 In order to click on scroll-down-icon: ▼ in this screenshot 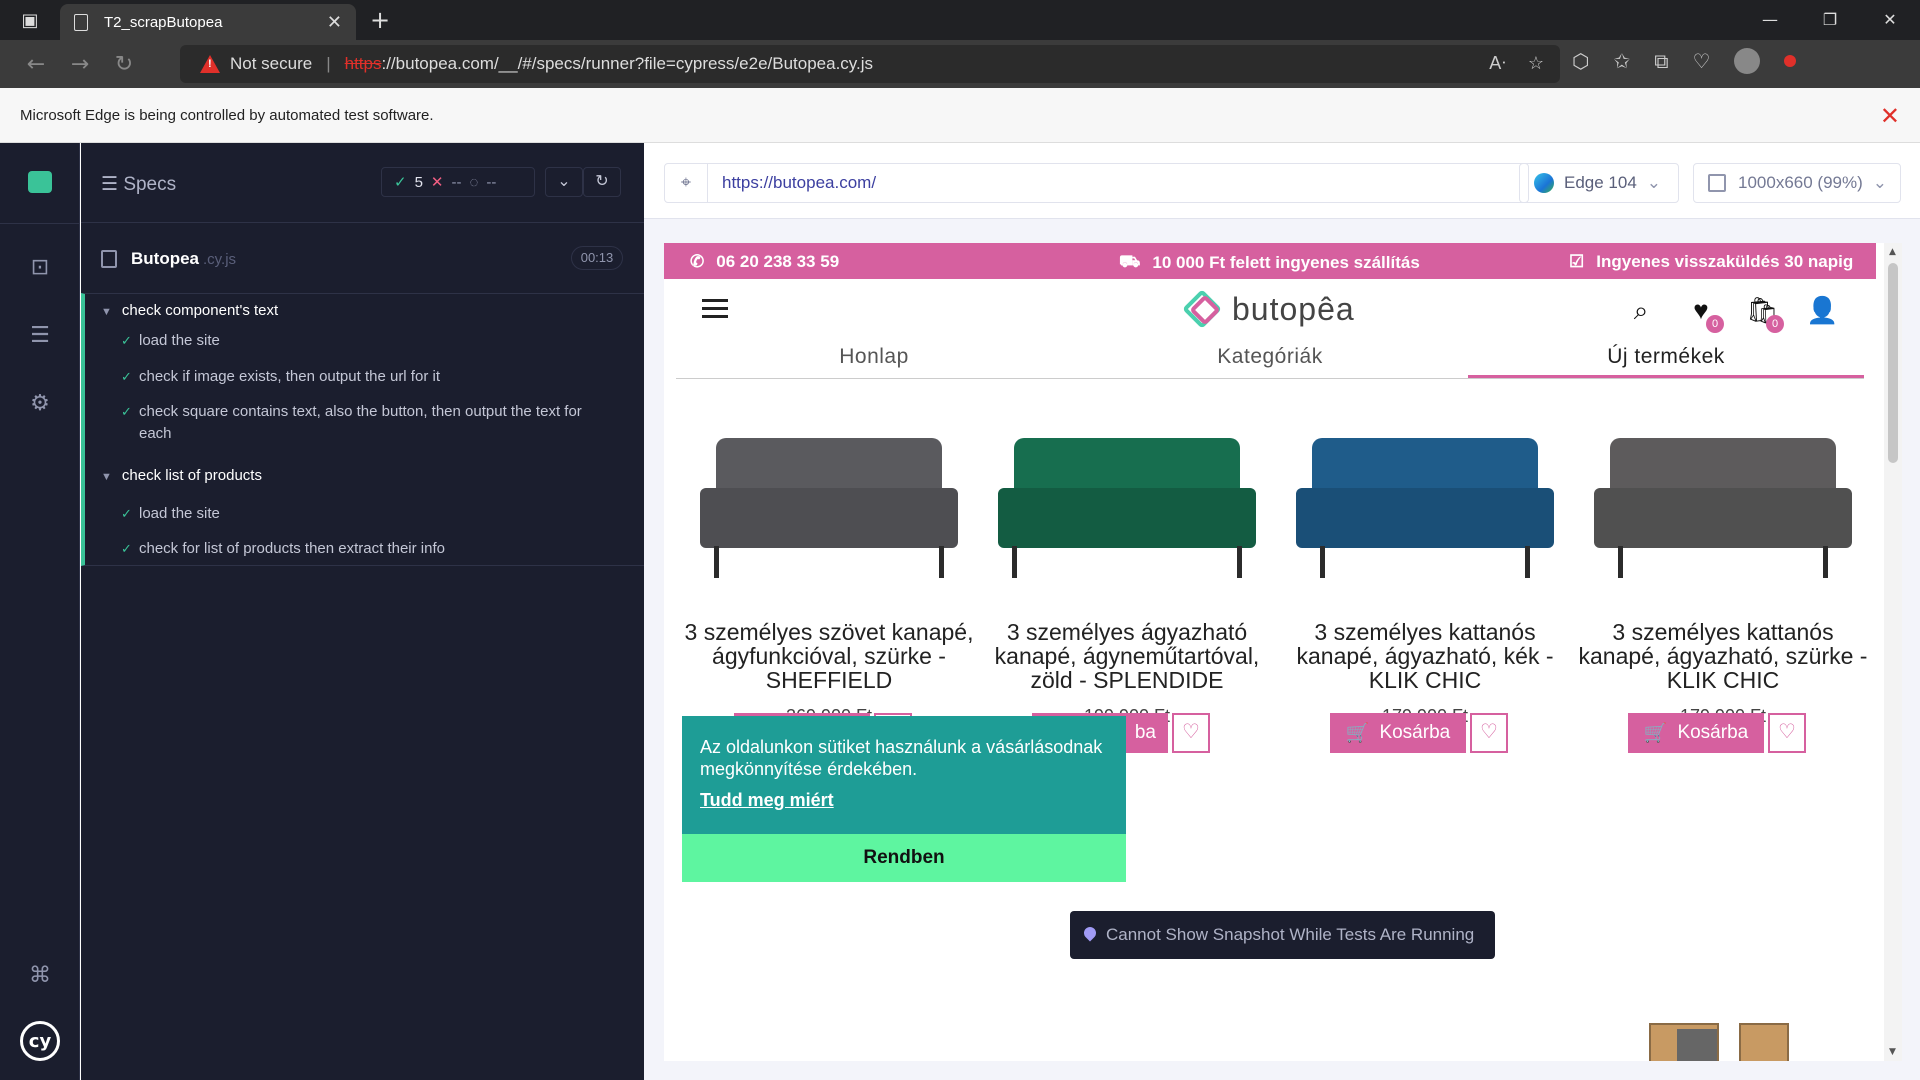, I will do `click(1892, 1052)`.